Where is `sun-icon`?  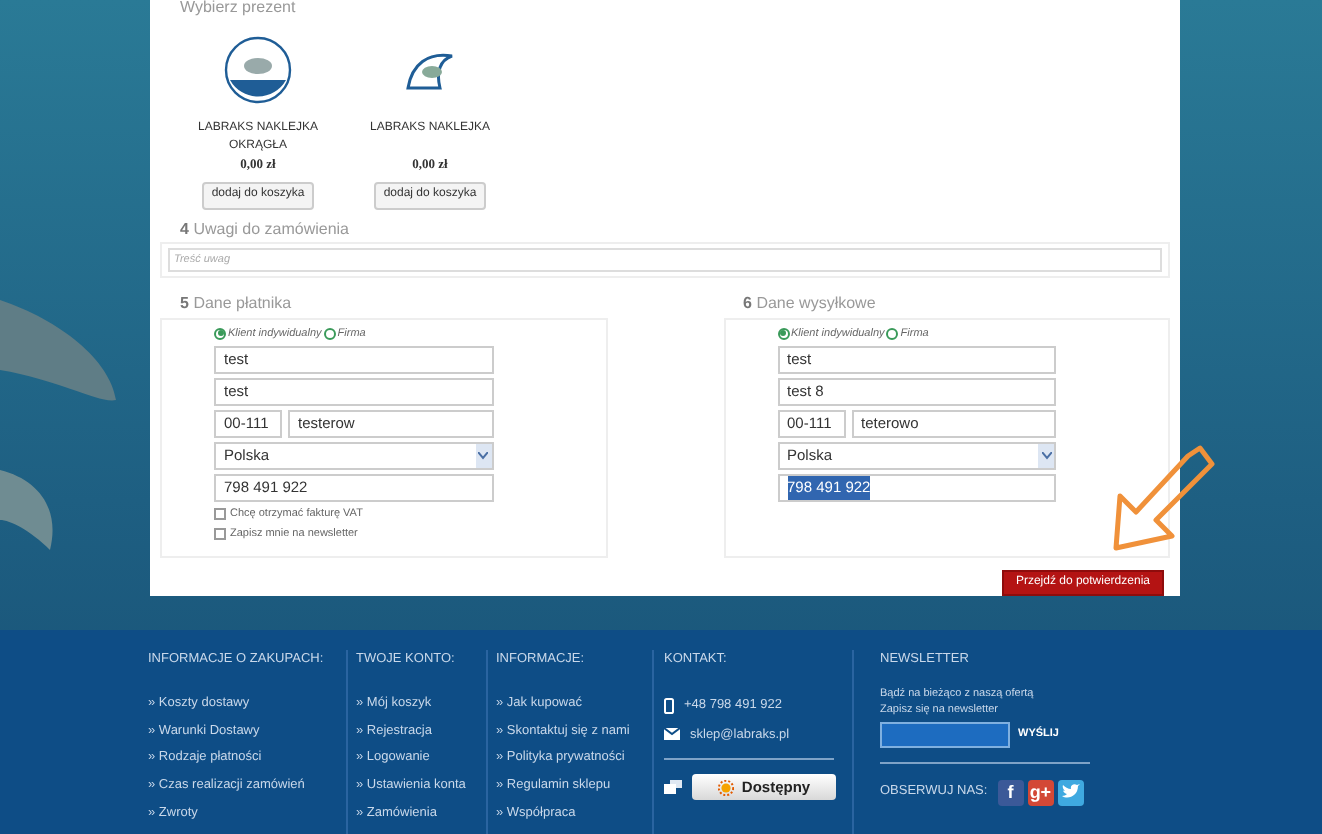 sun-icon is located at coordinates (725, 787).